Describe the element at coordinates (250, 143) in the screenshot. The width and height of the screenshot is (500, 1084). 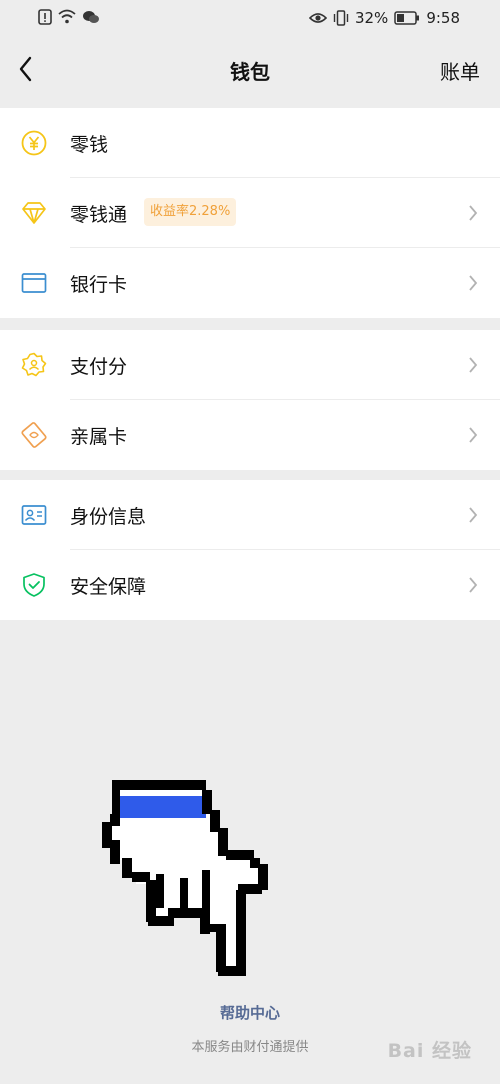
I see `list-item-change: 零钱` at that location.